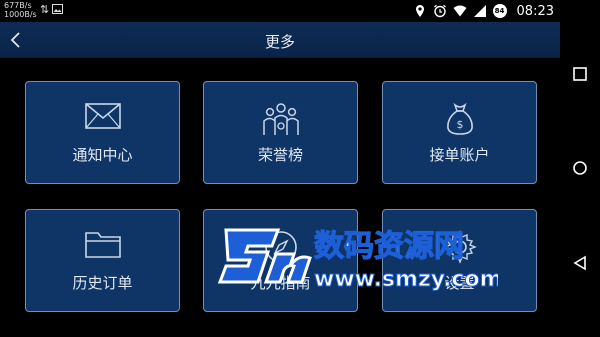  I want to click on tile-settings: 设置, so click(459, 260).